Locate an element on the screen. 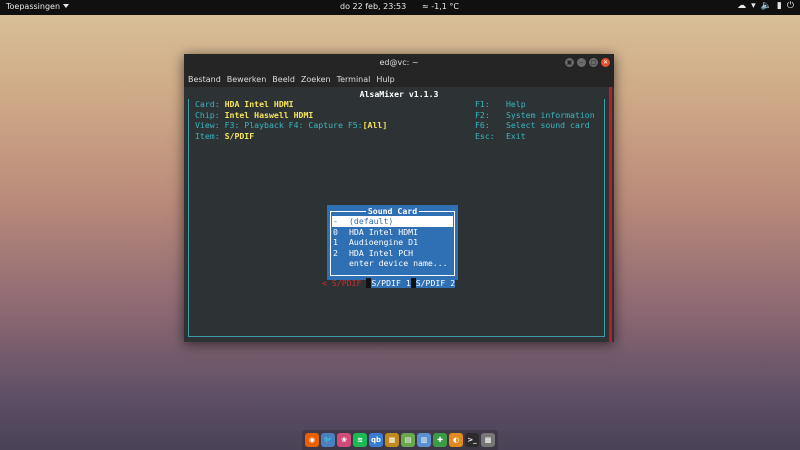  applications-menu: Toepassingen is located at coordinates (38, 6).